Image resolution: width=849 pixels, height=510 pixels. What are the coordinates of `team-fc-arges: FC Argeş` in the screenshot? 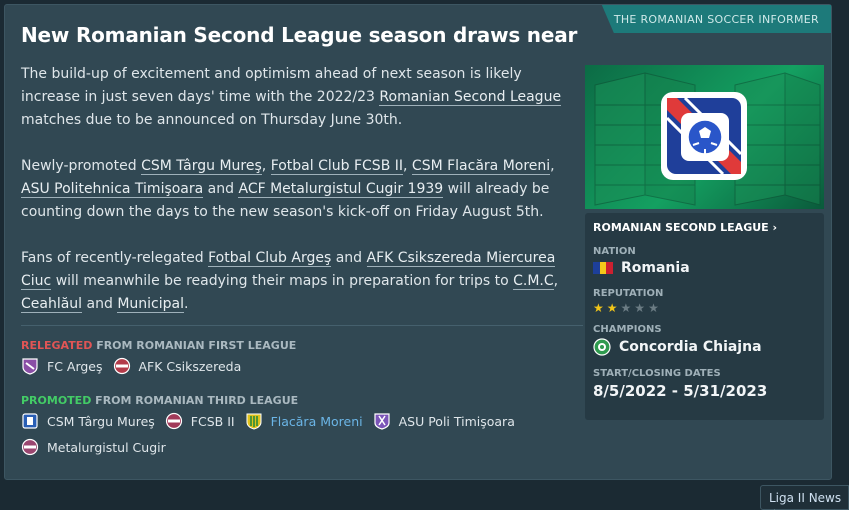 It's located at (62, 366).